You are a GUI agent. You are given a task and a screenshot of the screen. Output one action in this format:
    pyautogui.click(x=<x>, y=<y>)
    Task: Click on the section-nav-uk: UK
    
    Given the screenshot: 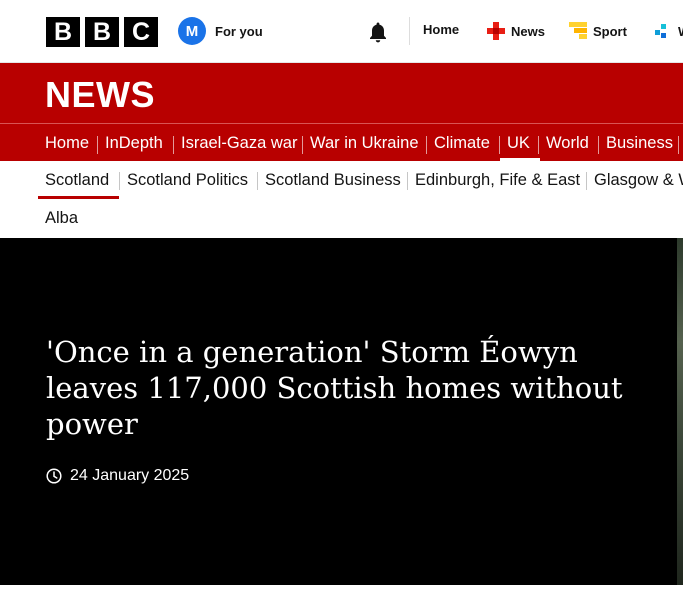 What is the action you would take?
    pyautogui.click(x=518, y=143)
    